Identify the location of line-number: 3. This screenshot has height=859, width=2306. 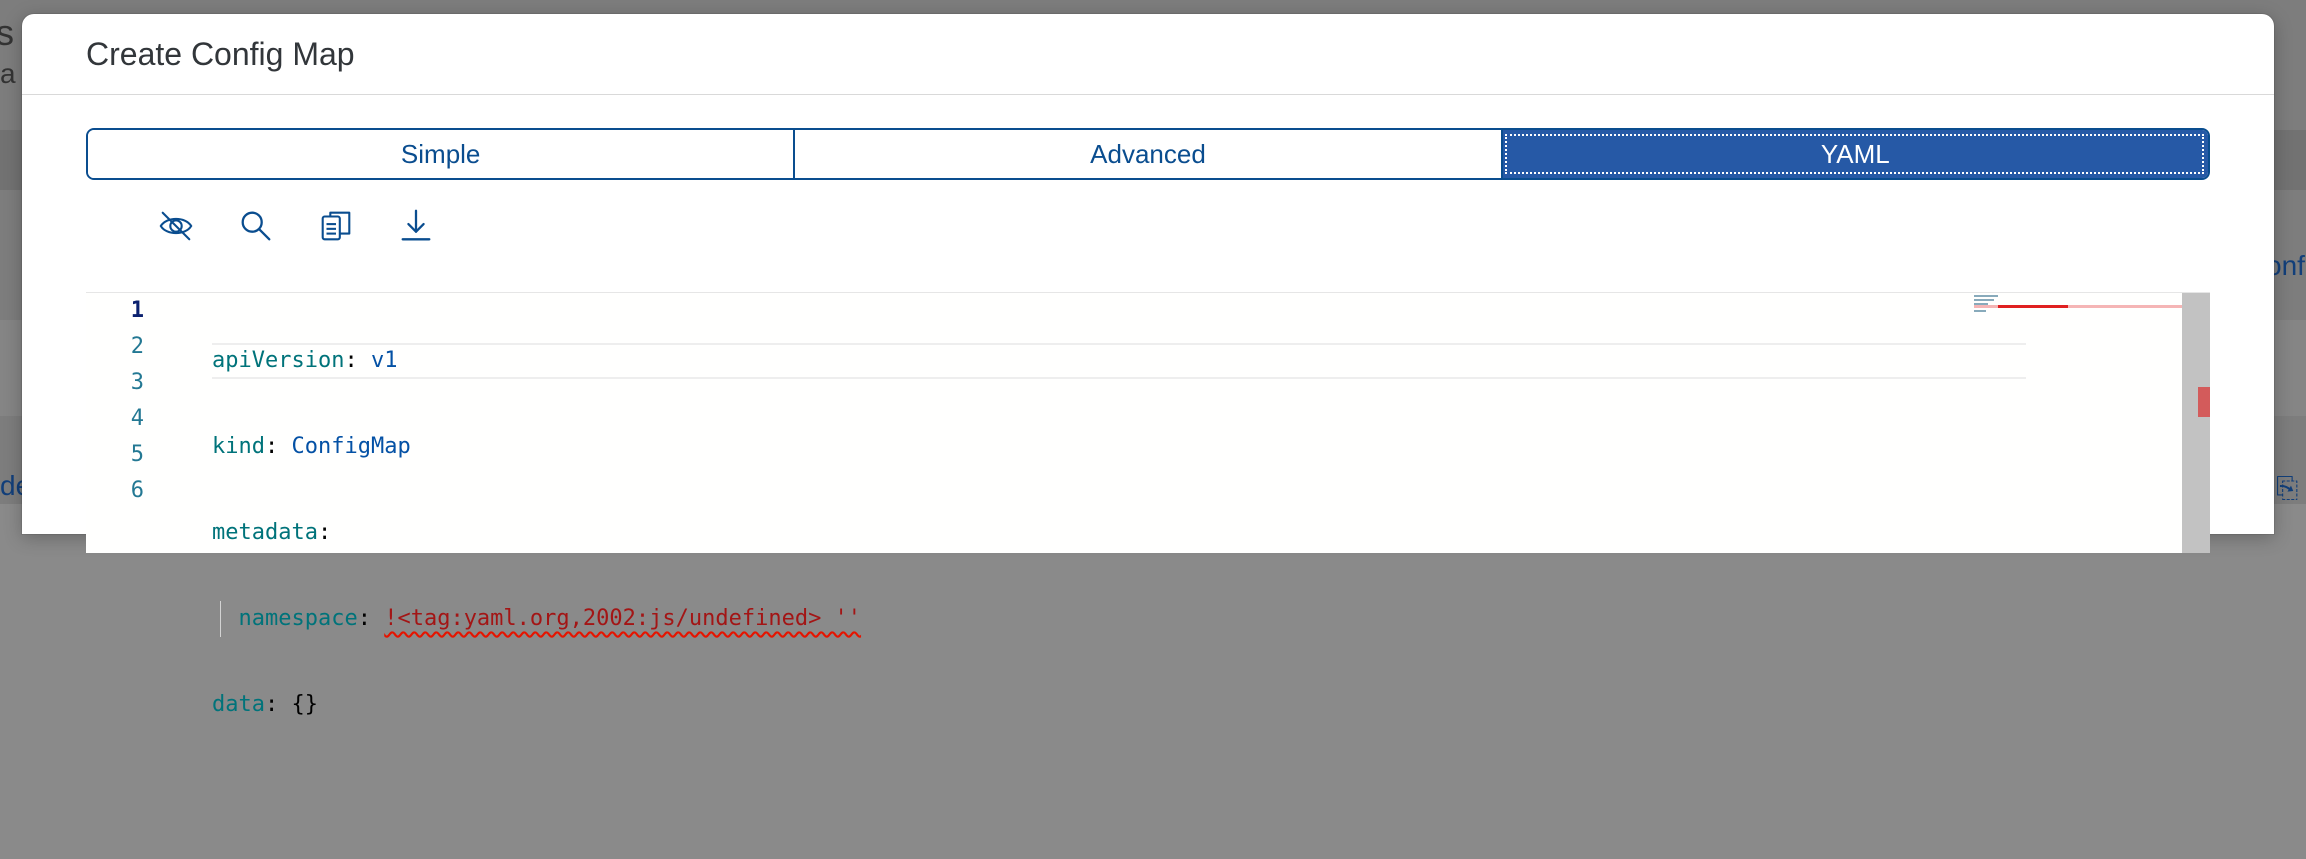
(137, 382).